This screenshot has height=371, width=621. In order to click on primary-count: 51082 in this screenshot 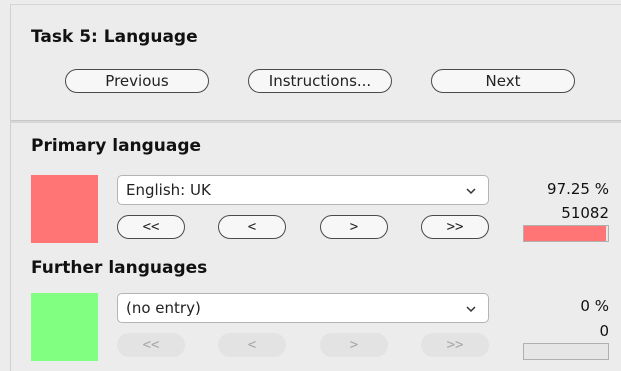, I will do `click(585, 213)`.